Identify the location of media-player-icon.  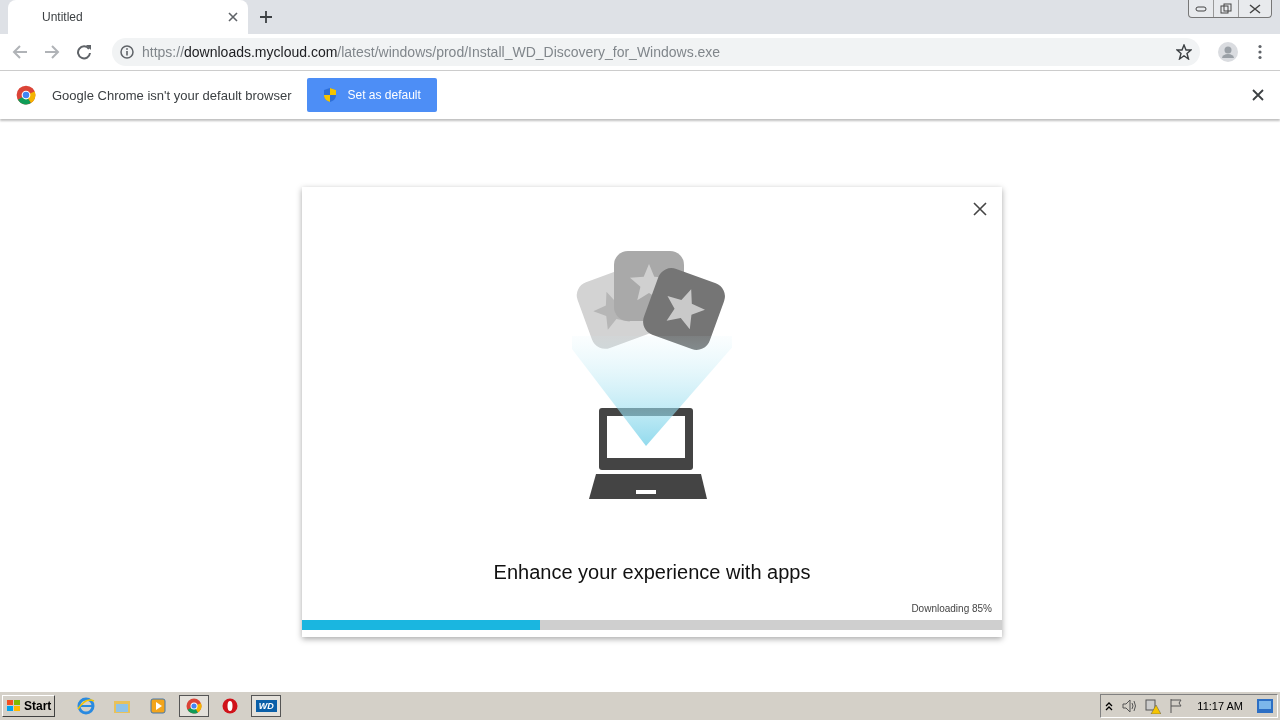
(158, 706).